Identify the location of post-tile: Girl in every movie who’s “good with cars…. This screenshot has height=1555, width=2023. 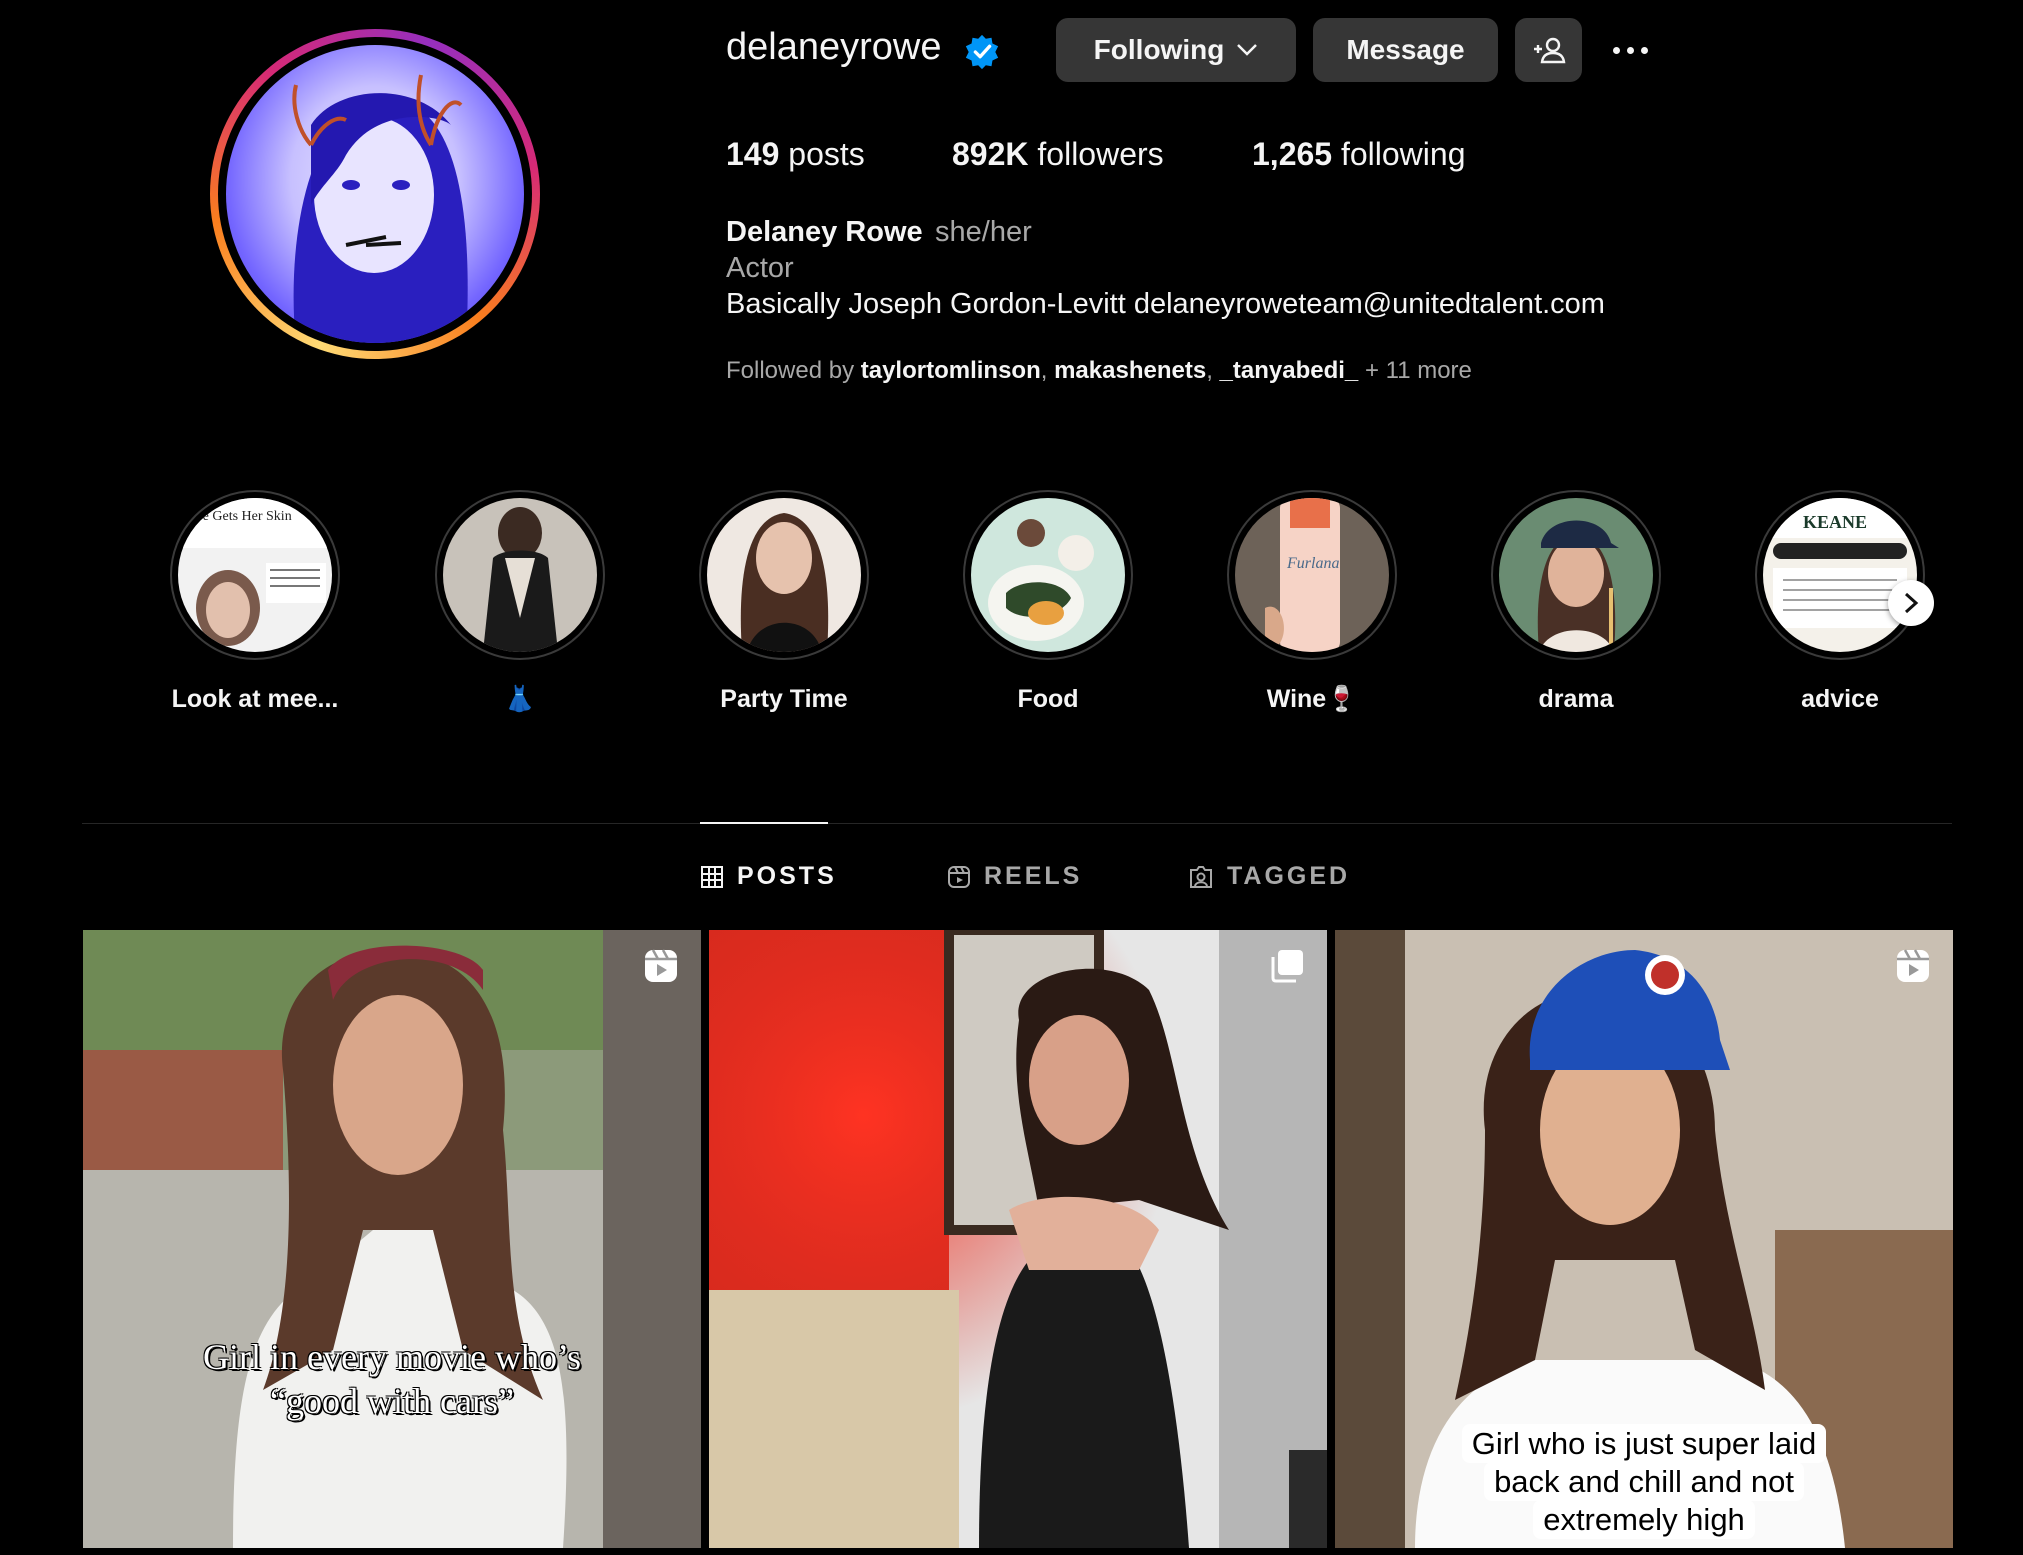
(392, 1239).